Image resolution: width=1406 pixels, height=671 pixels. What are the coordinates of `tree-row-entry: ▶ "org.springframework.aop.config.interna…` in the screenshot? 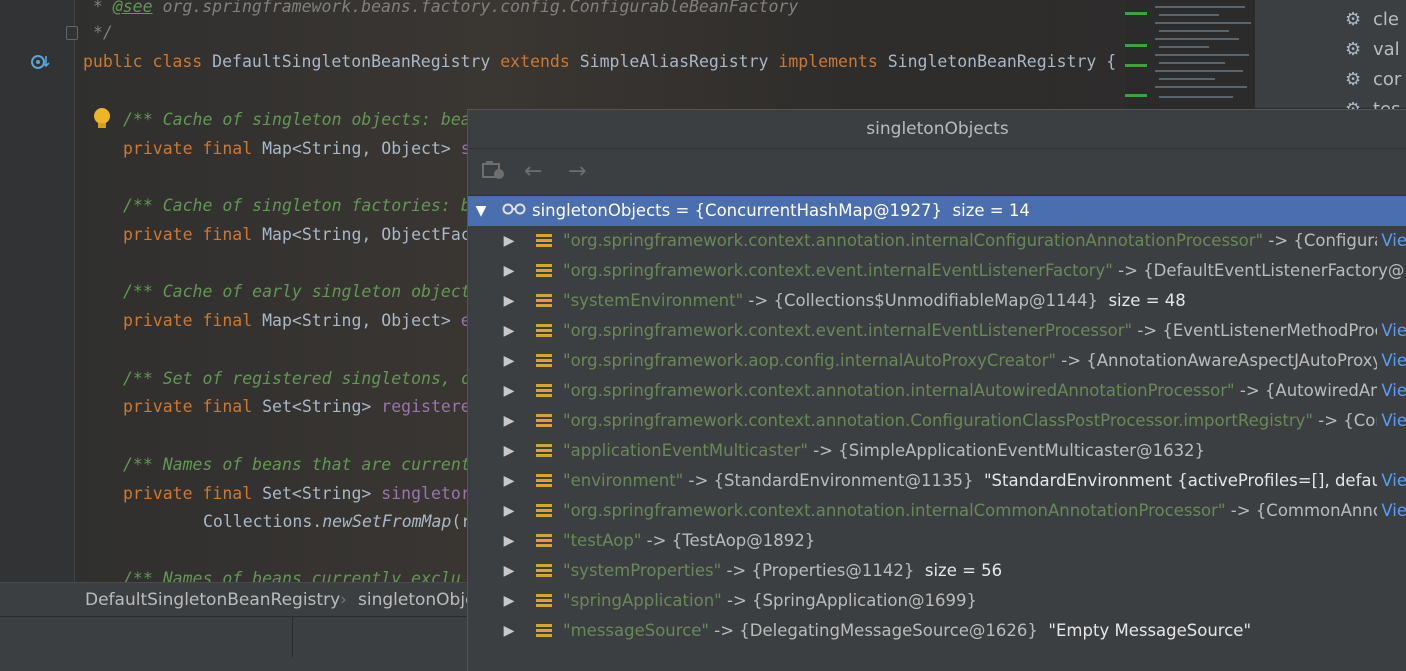 It's located at (937, 361).